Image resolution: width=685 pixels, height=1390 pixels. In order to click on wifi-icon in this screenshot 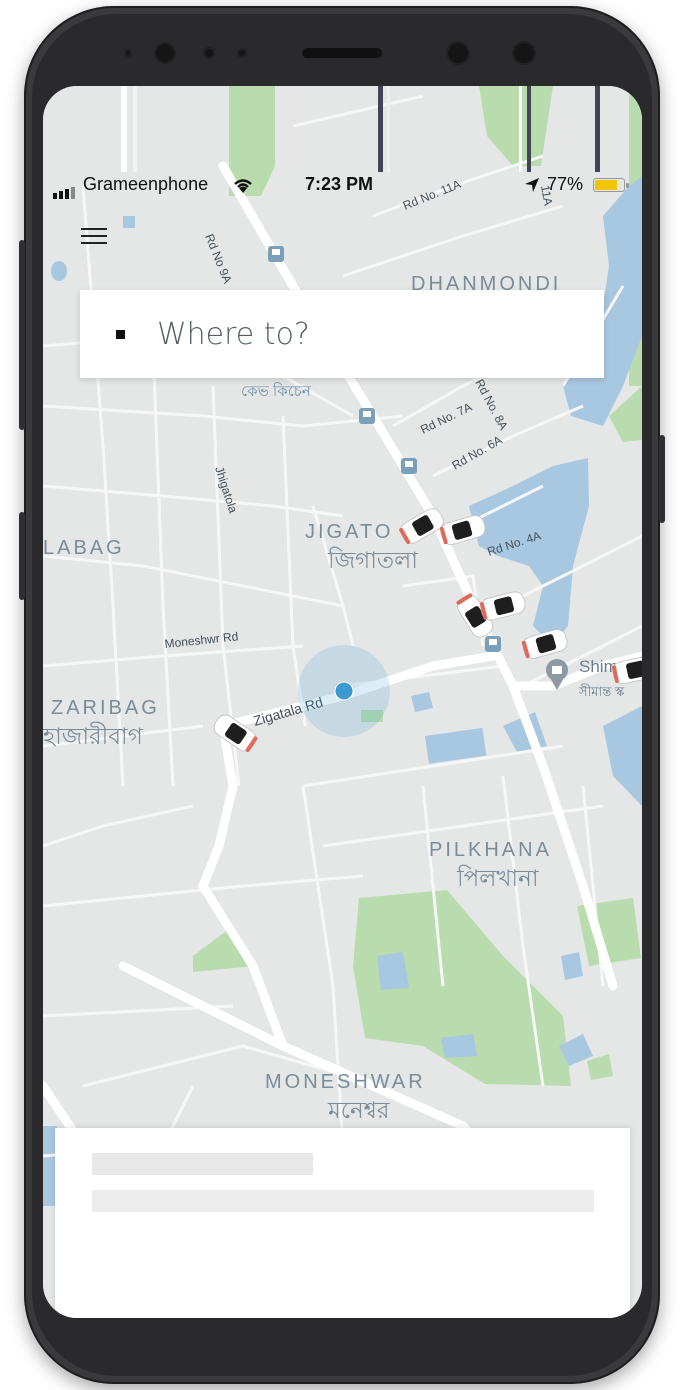, I will do `click(243, 186)`.